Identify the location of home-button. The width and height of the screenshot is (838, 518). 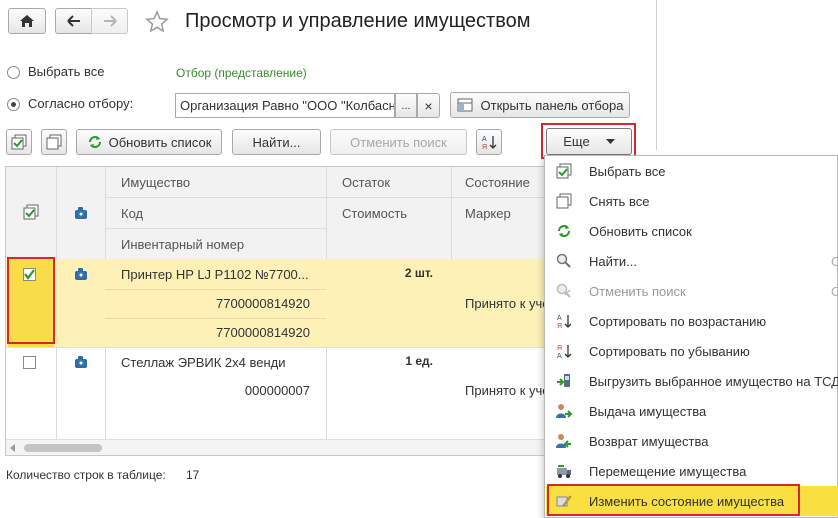
(27, 21).